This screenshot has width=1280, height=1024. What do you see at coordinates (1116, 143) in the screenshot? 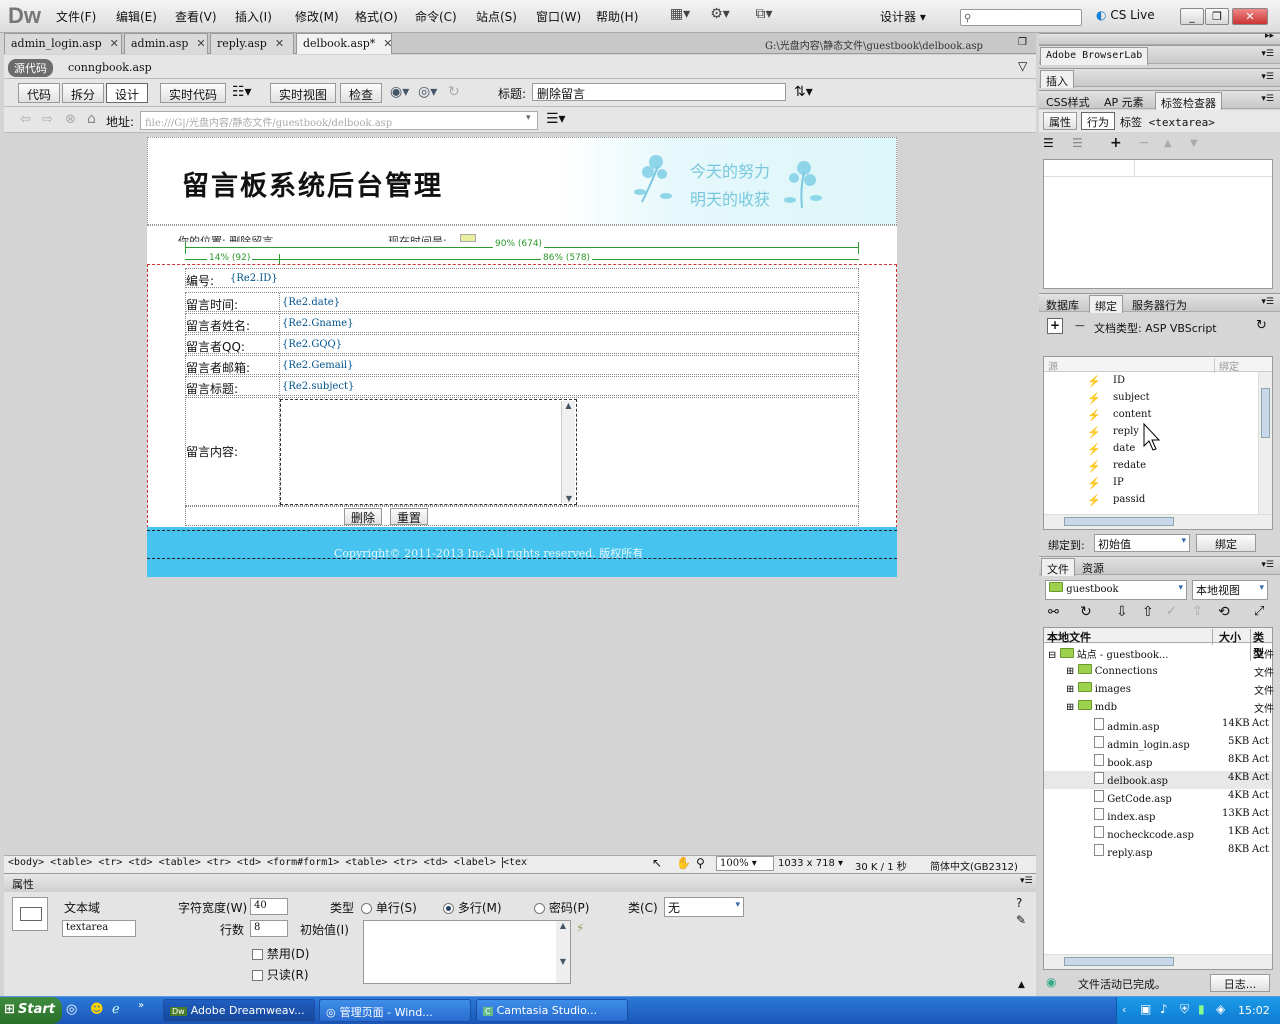
I see `add-behavior-icon: +` at bounding box center [1116, 143].